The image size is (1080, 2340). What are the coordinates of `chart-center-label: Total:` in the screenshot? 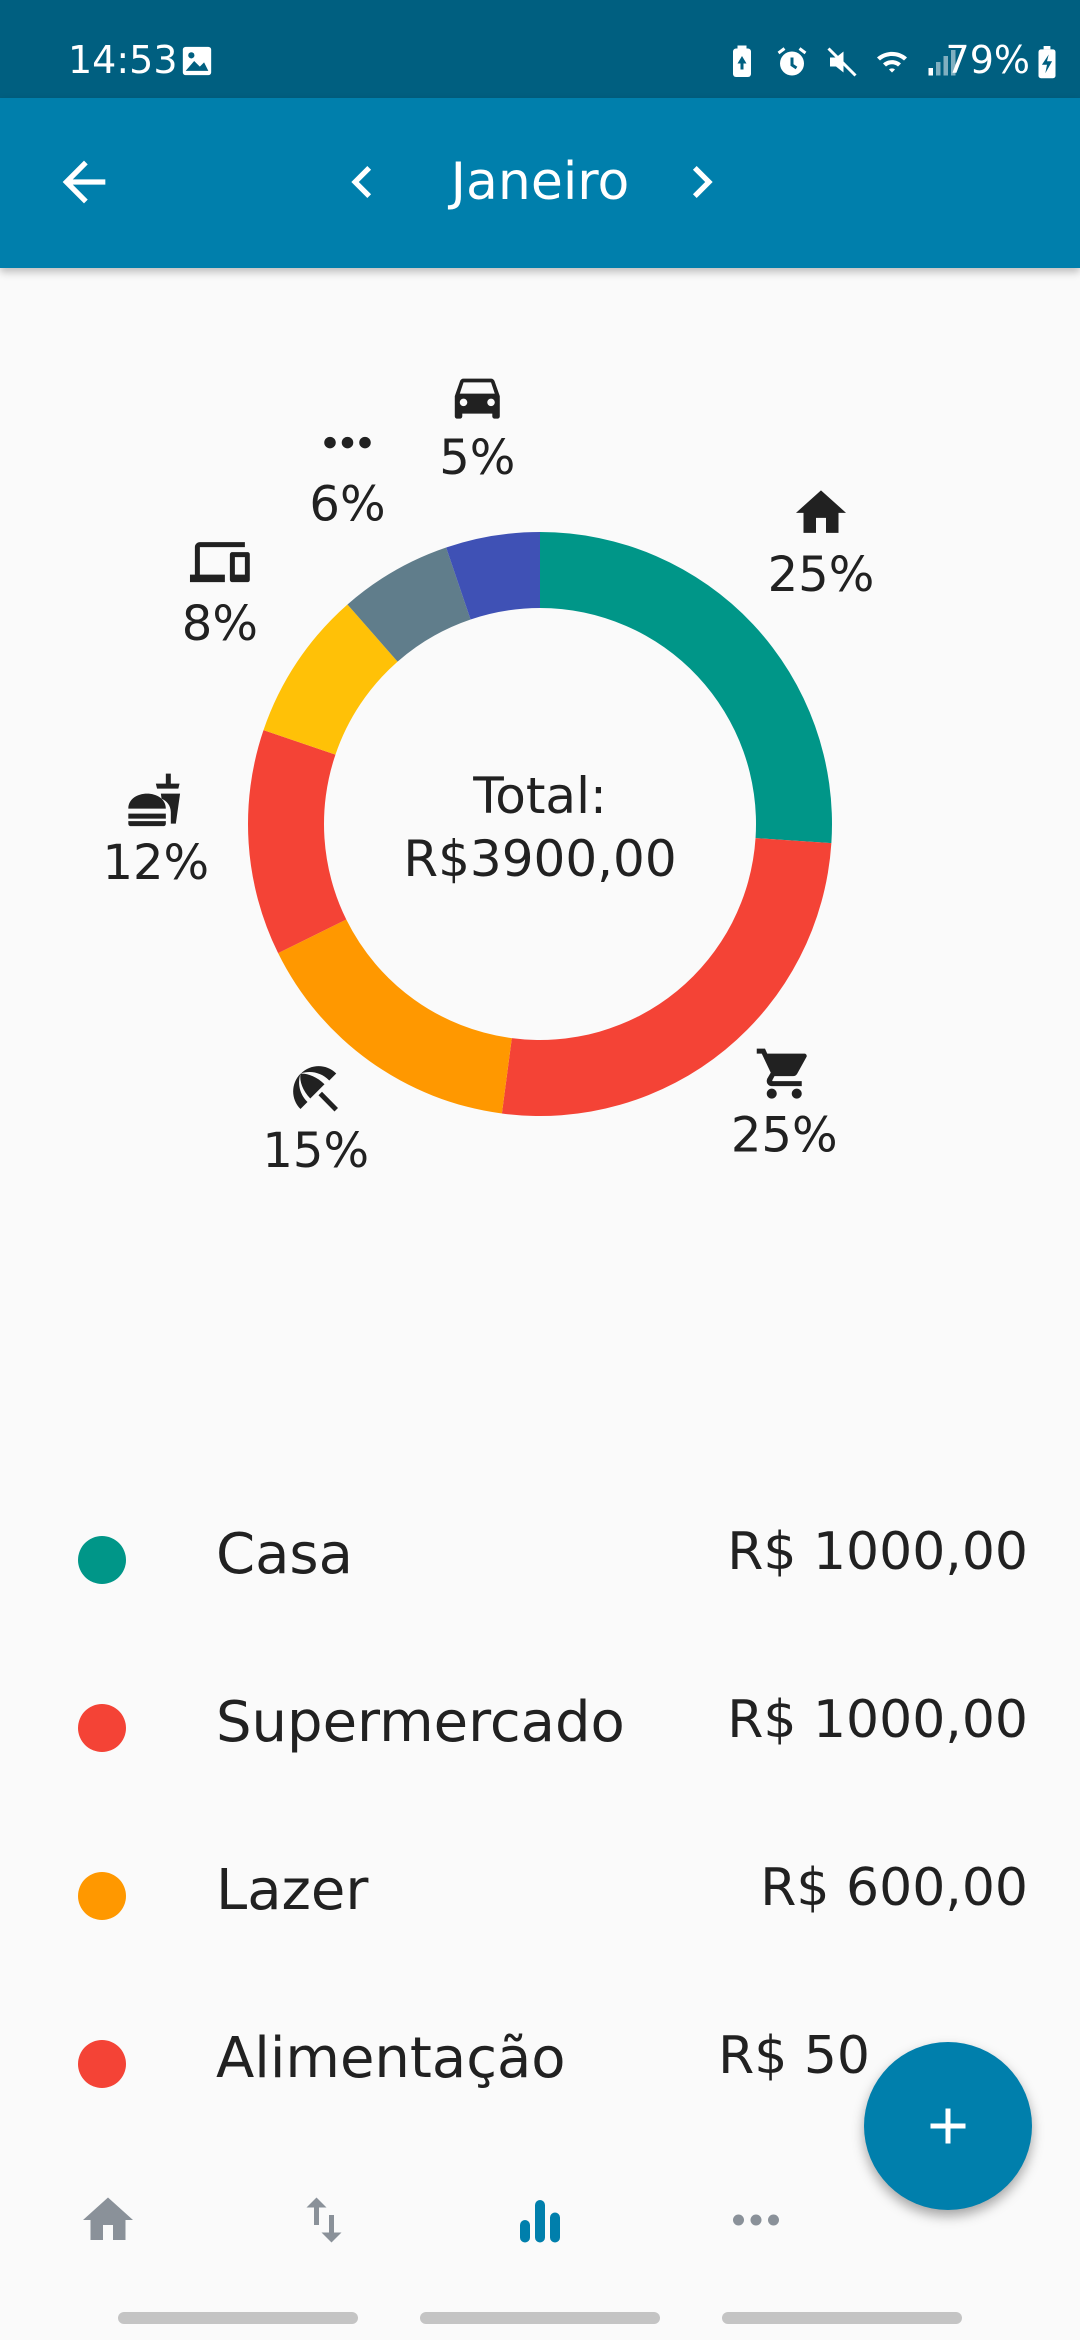 It's located at (539, 796).